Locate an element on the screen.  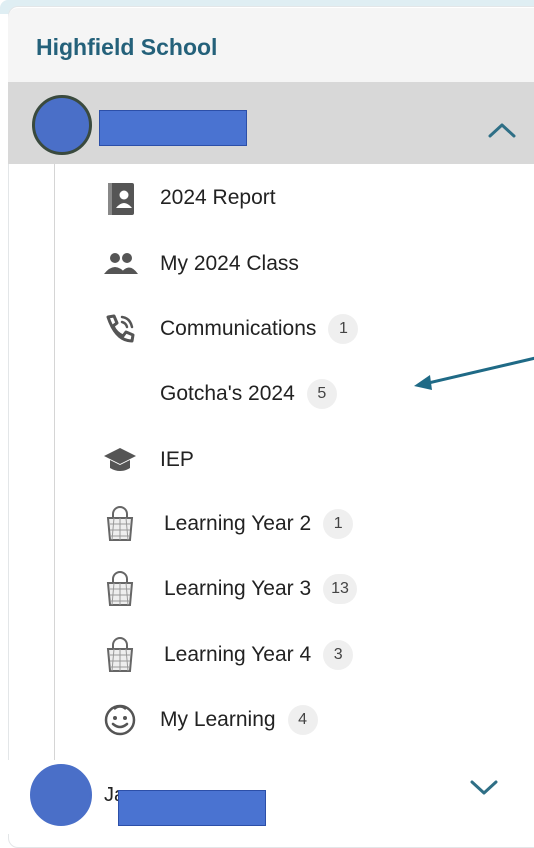
nav-item-communications: Communications 1 is located at coordinates (300, 329).